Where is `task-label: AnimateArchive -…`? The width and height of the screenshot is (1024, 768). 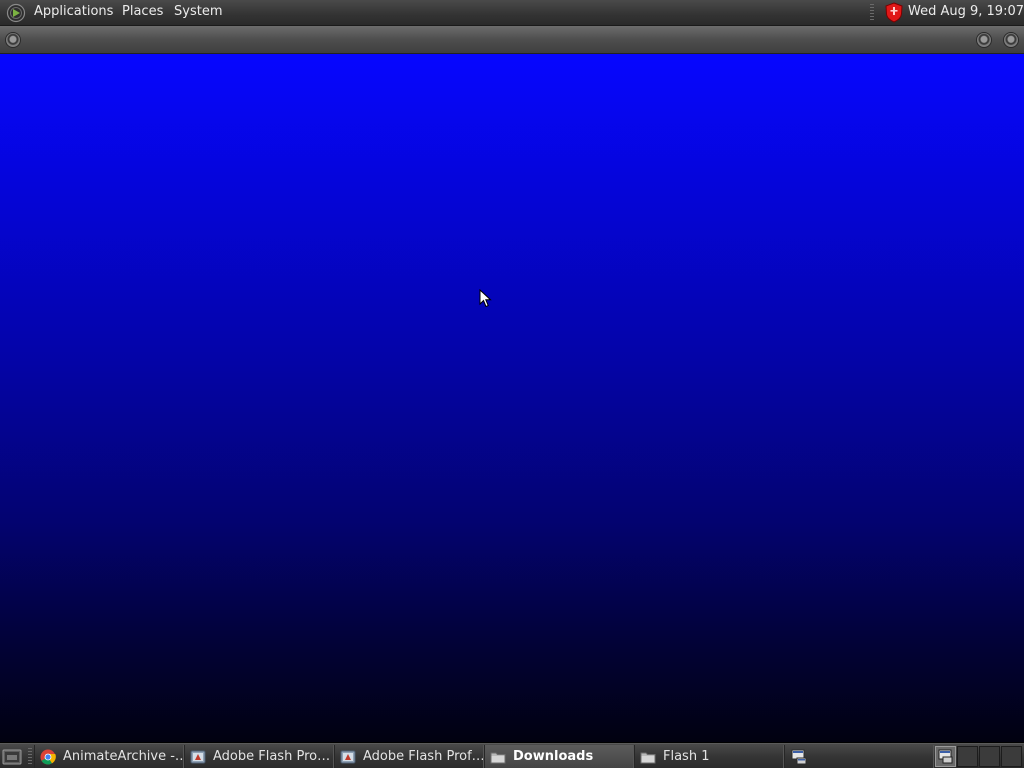 task-label: AnimateArchive -… is located at coordinates (123, 756).